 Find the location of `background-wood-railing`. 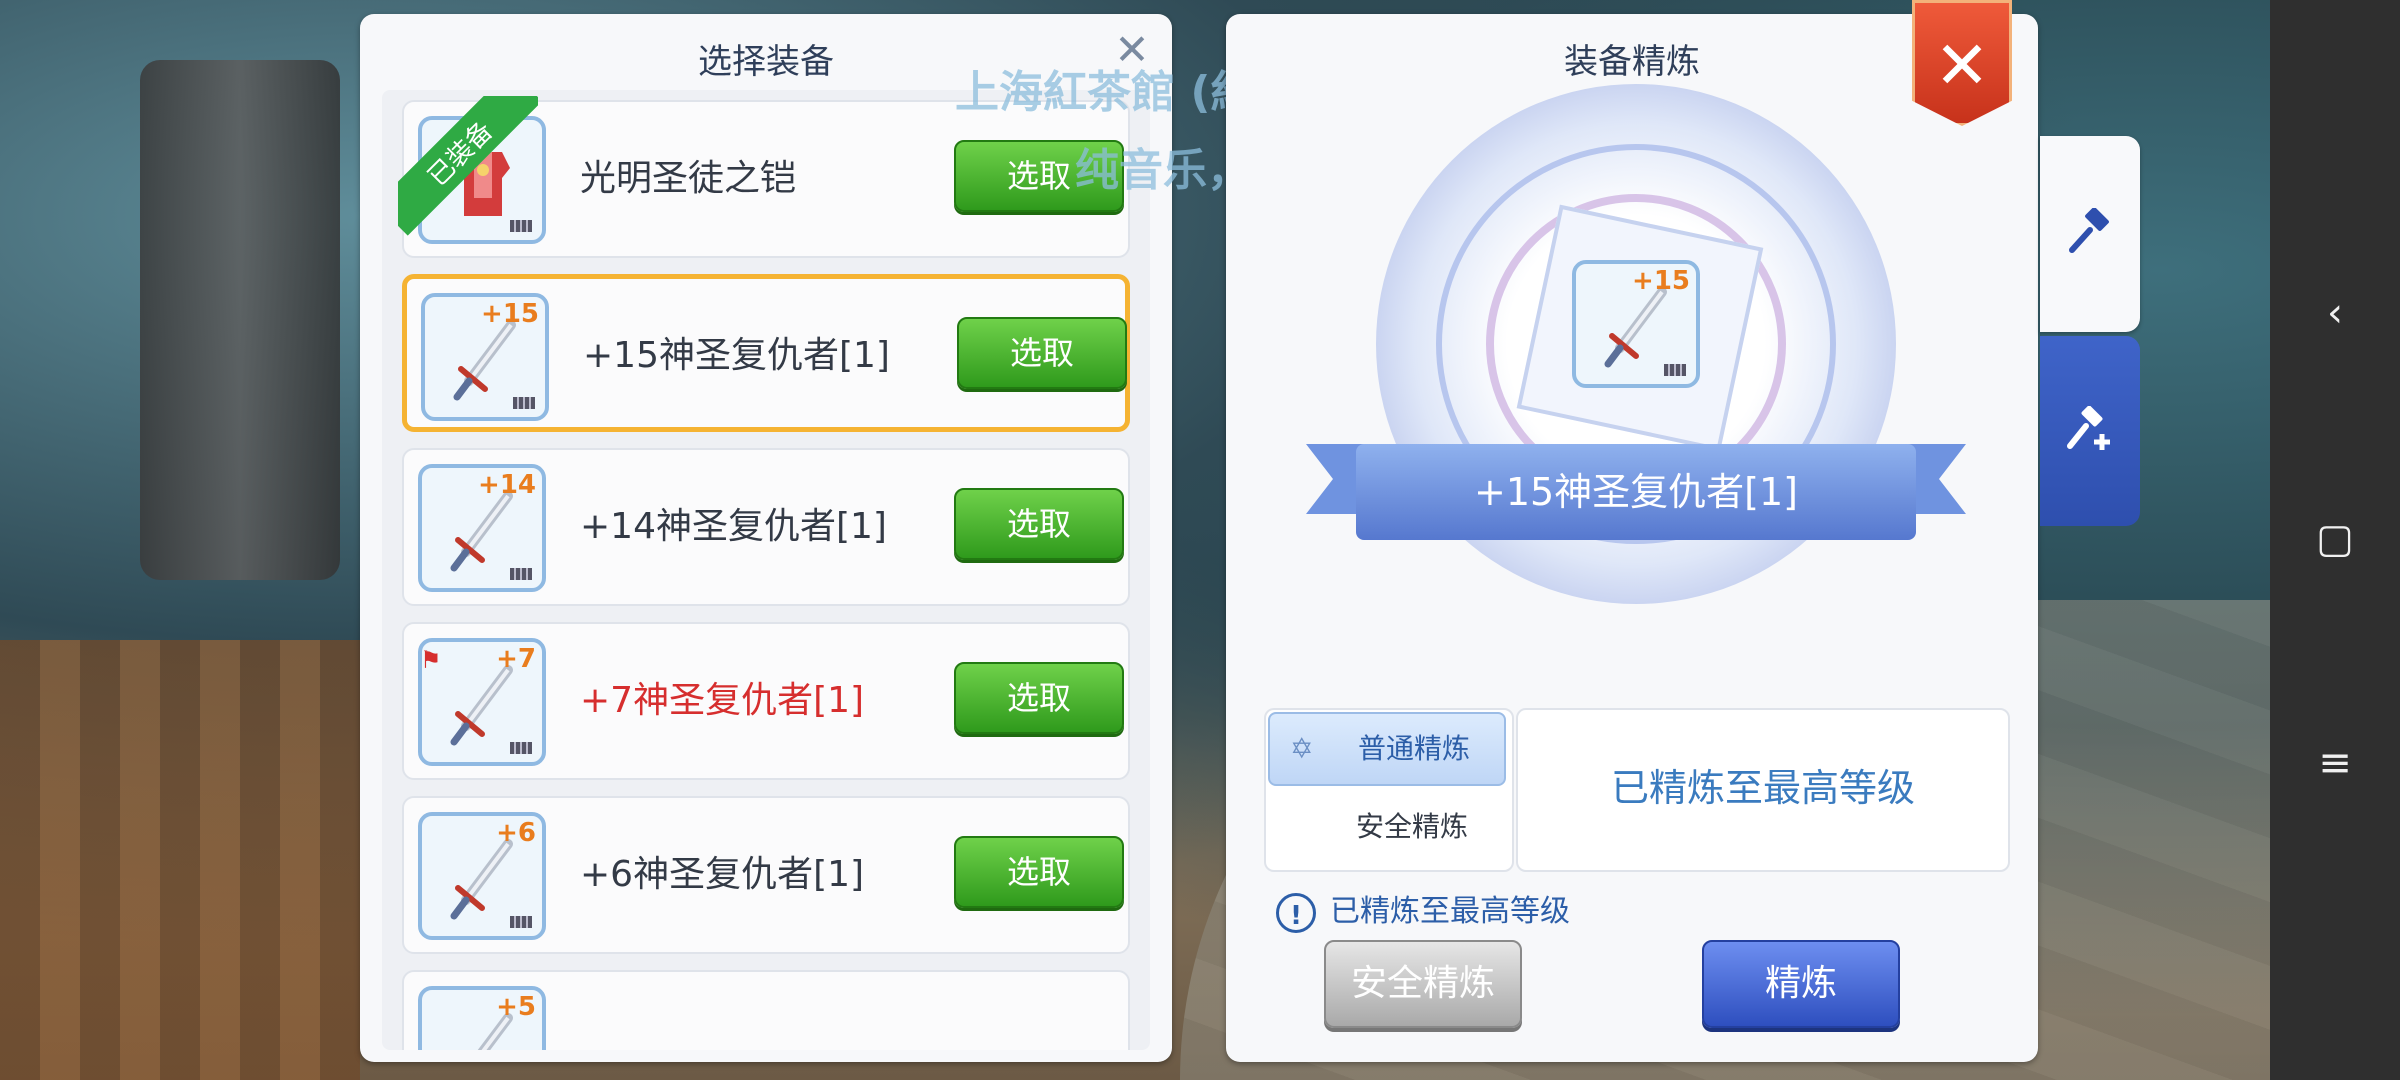

background-wood-railing is located at coordinates (180, 860).